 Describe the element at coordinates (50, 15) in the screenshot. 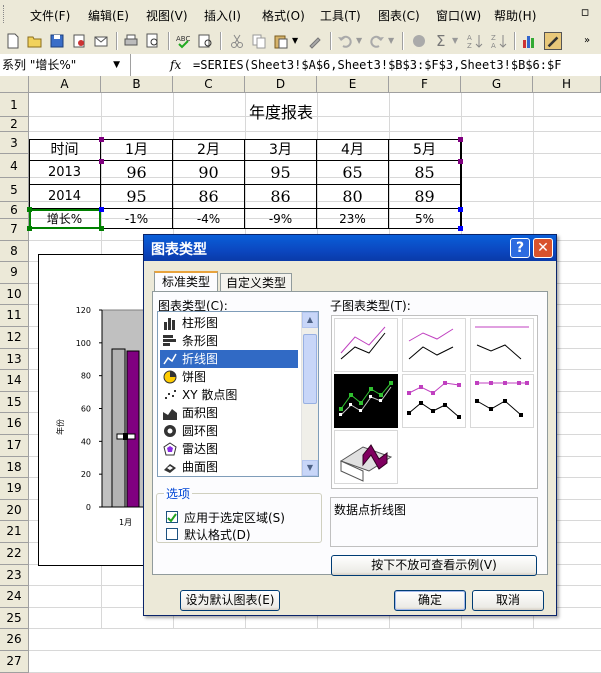

I see `menu-file: 文件(F)` at that location.